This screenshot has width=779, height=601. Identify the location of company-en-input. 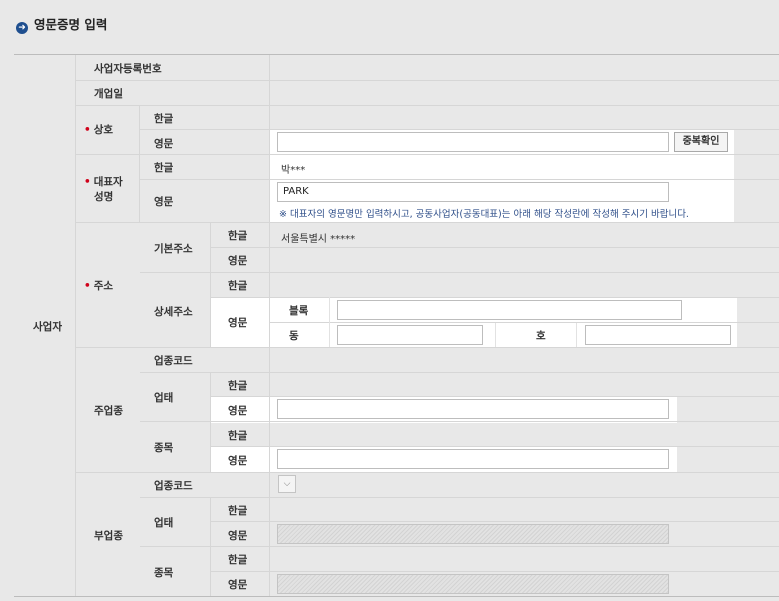
(473, 142).